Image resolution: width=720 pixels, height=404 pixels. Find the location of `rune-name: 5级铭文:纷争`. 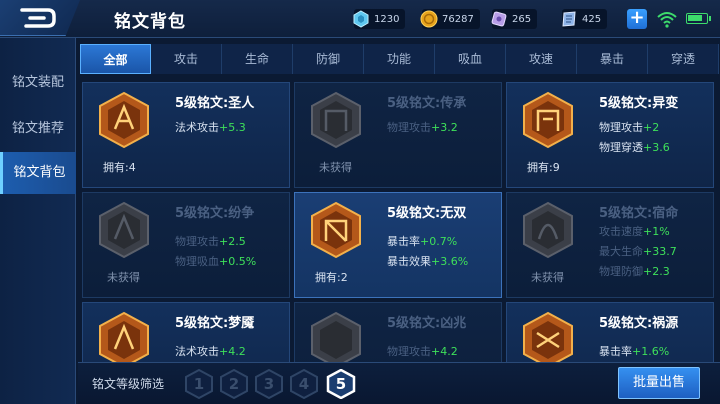

rune-name: 5级铭文:纷争 is located at coordinates (215, 213).